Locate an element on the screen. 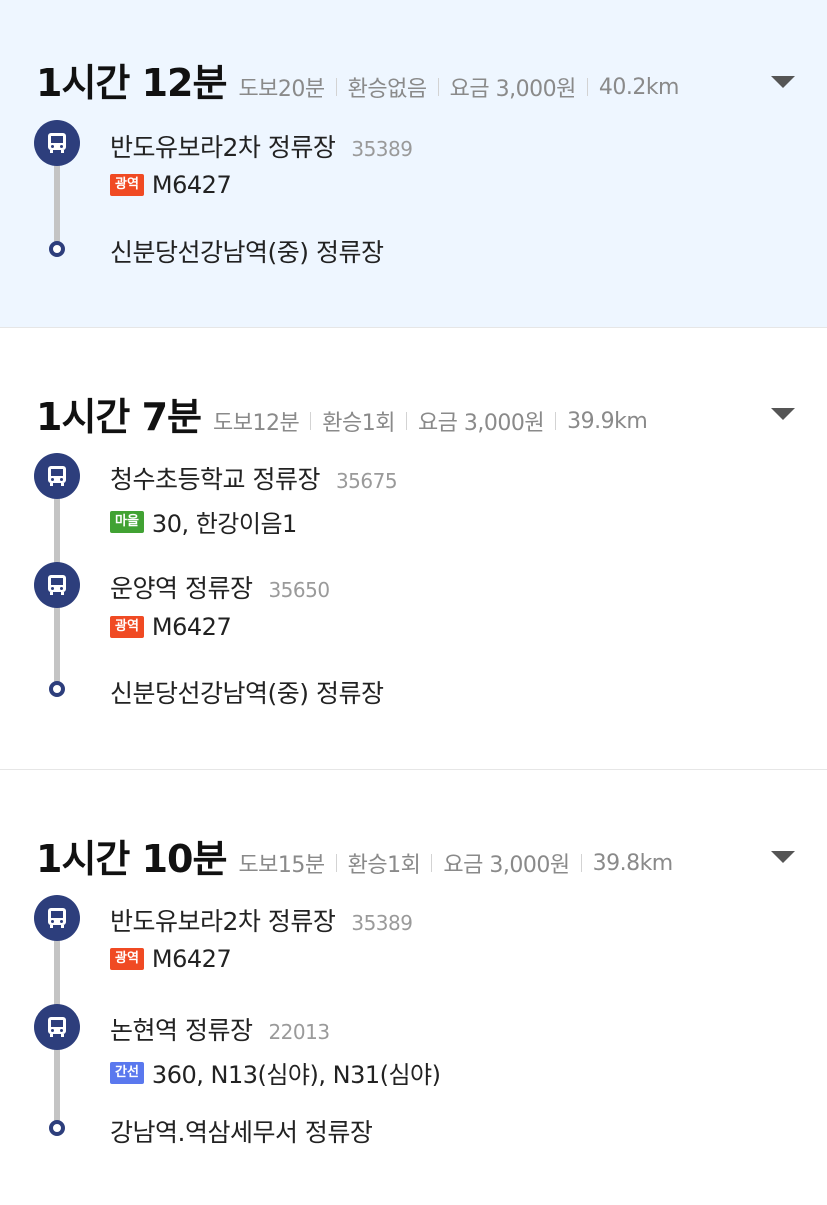 This screenshot has height=1205, width=827. route-summary: 1시간 7분 도보12분 환승1회 요금 3,000원 39.9km is located at coordinates (342, 413).